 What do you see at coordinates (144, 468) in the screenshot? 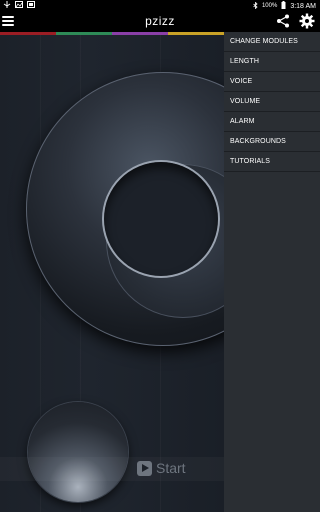
I see `play-icon` at bounding box center [144, 468].